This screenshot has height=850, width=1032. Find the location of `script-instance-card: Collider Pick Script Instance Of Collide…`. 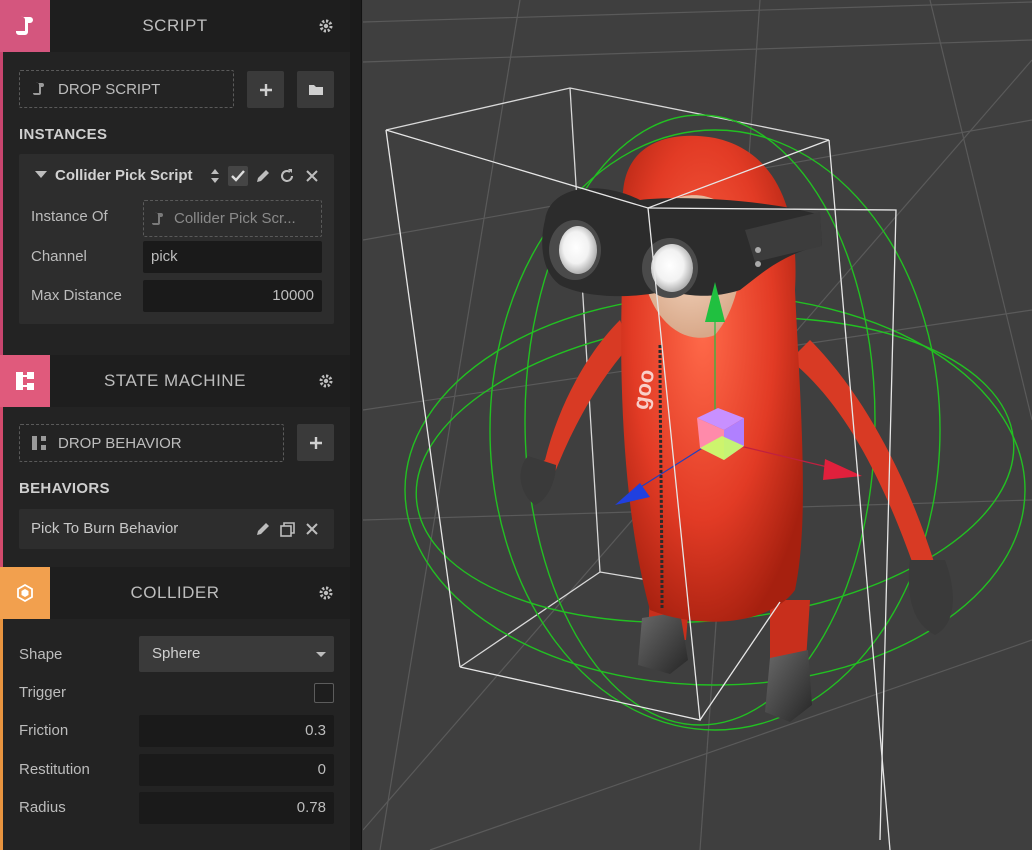

script-instance-card: Collider Pick Script Instance Of Collide… is located at coordinates (176, 239).